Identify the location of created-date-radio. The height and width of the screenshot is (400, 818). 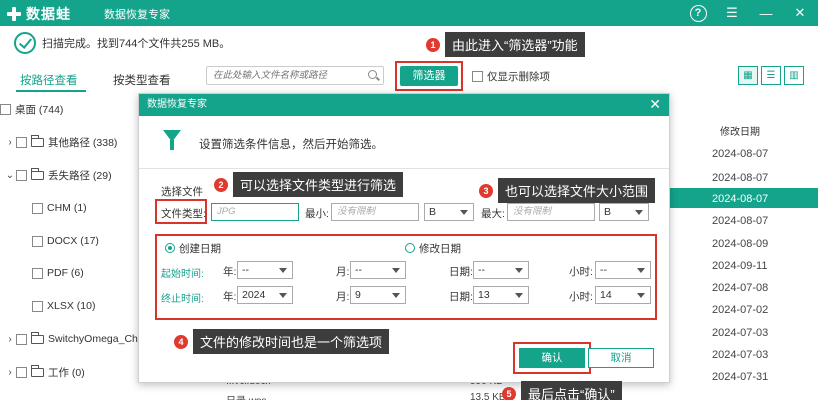
(170, 248).